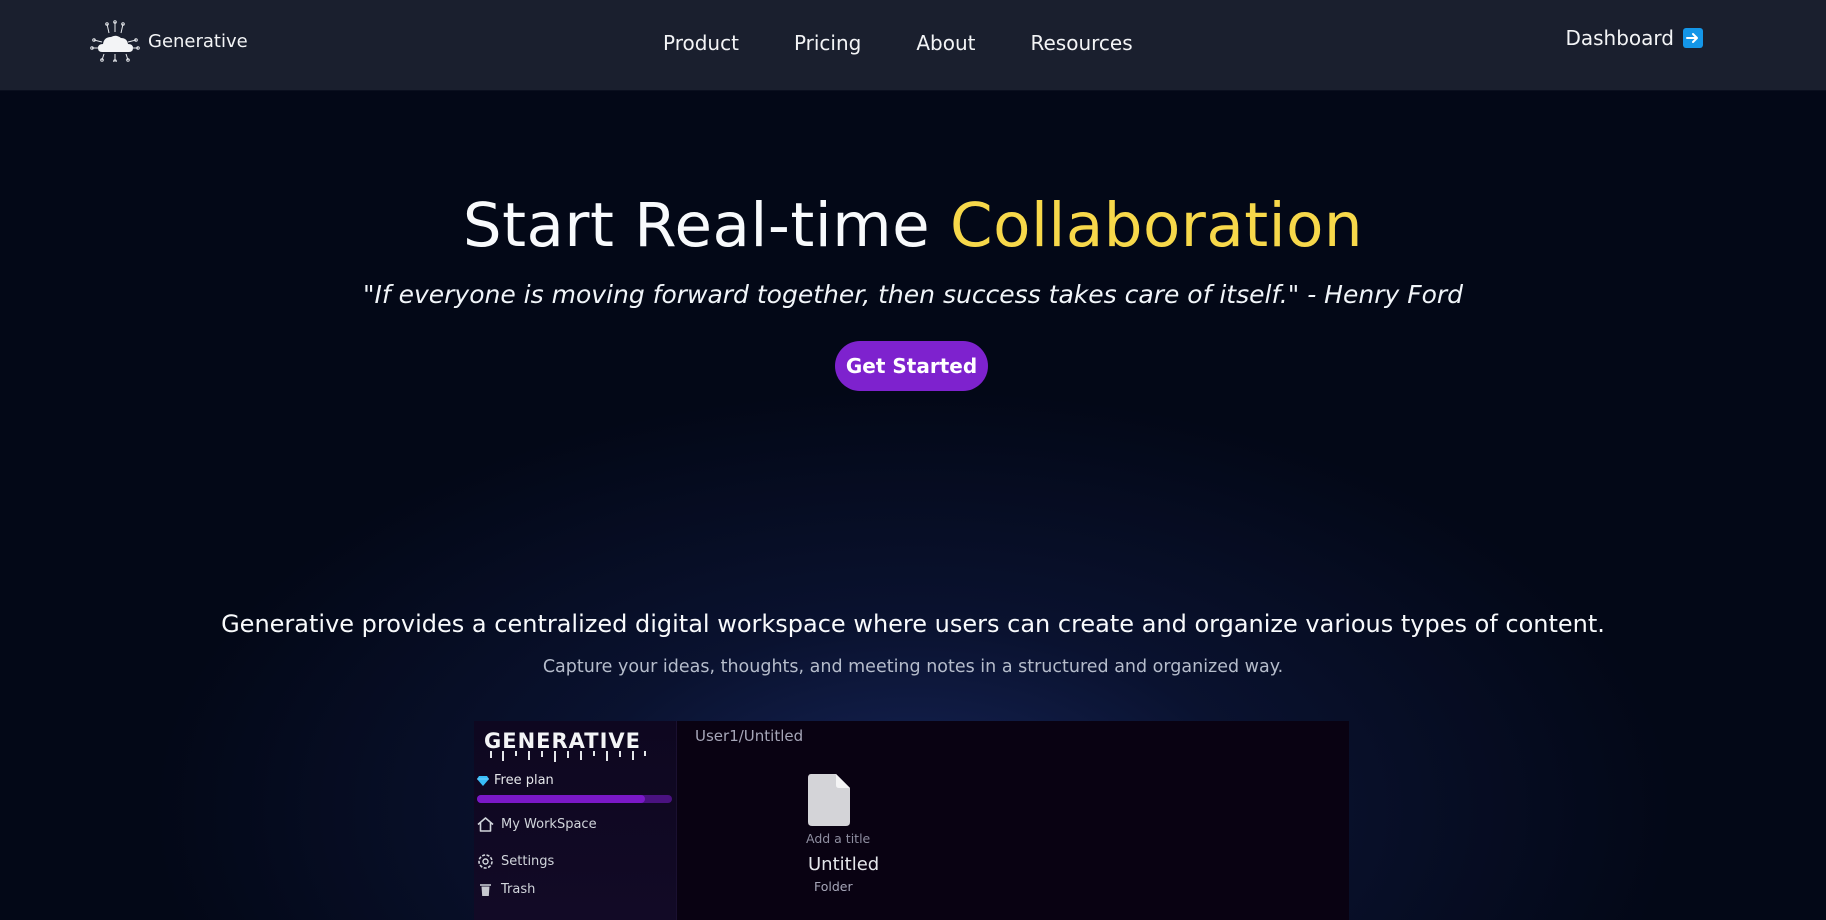  What do you see at coordinates (838, 838) in the screenshot?
I see `preview-add-title: Add a title` at bounding box center [838, 838].